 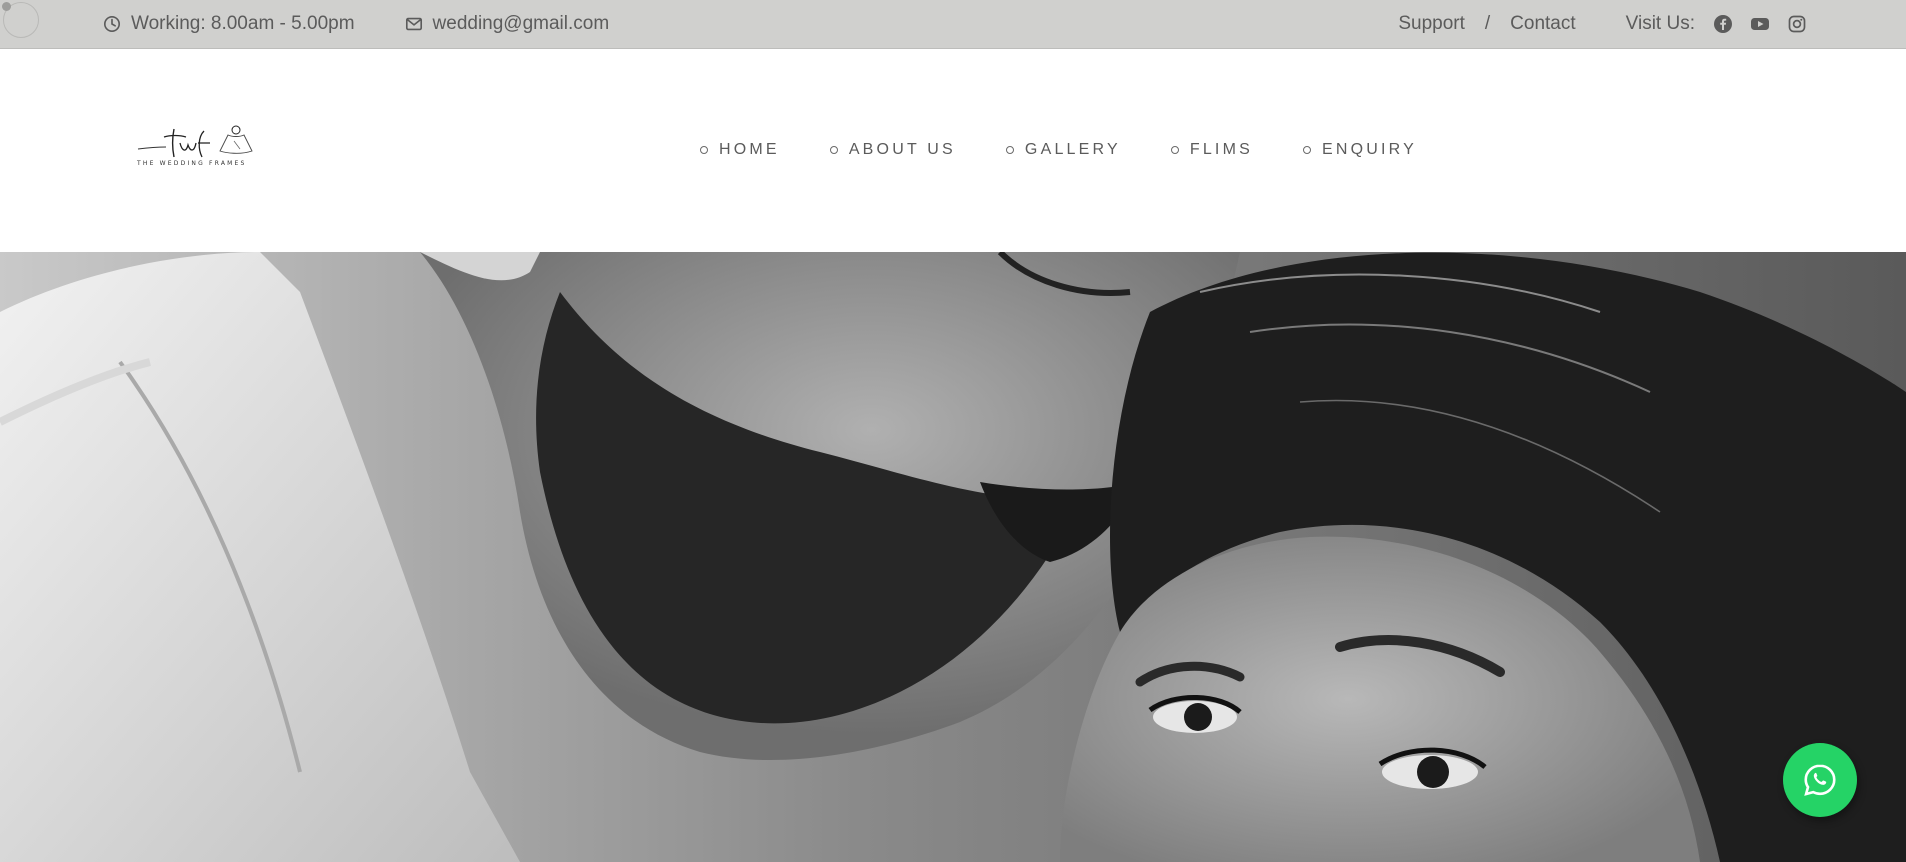 I want to click on nav-label: FLIMS, so click(x=1221, y=149).